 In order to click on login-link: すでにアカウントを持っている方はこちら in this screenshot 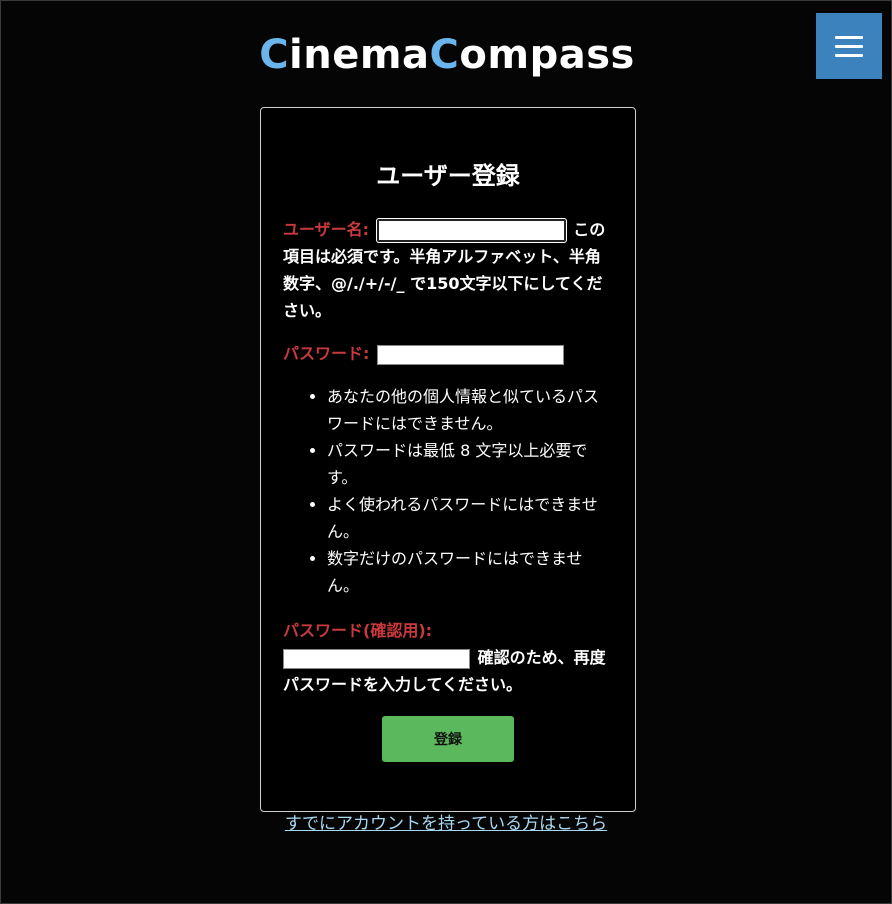, I will do `click(446, 824)`.